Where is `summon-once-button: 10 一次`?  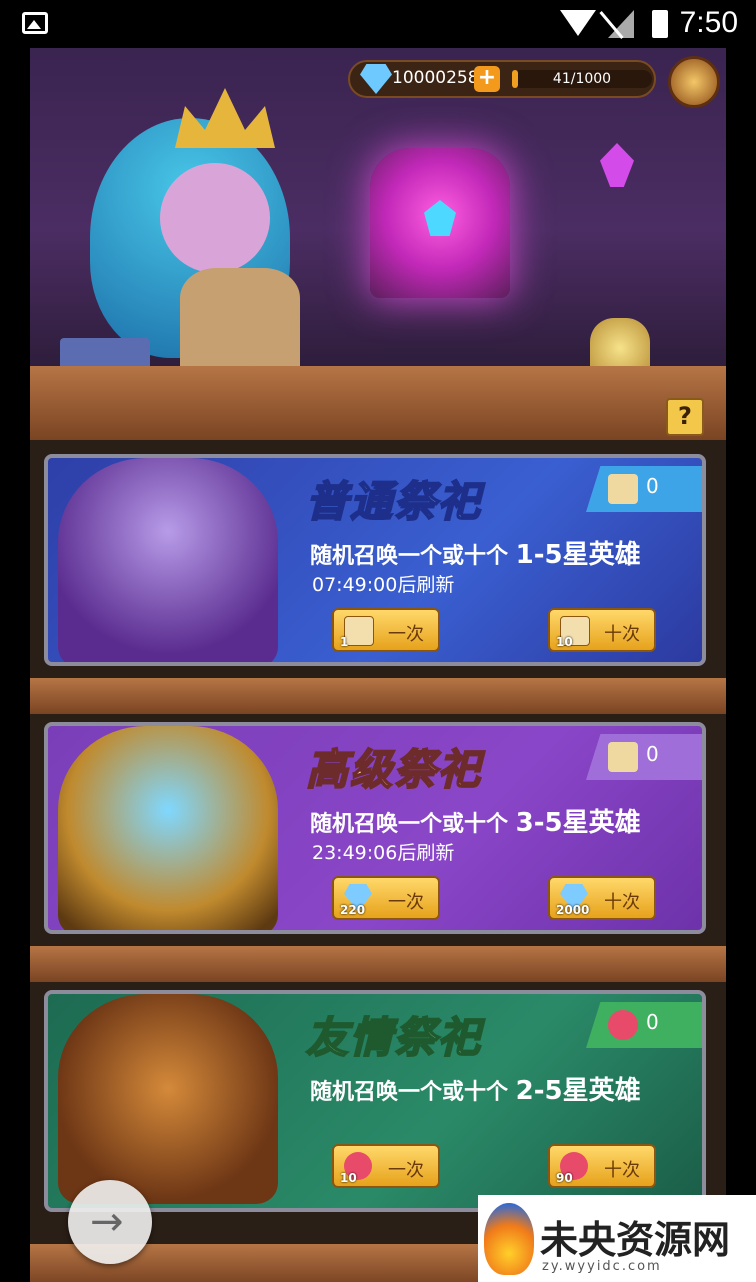
summon-once-button: 10 一次 is located at coordinates (386, 1166).